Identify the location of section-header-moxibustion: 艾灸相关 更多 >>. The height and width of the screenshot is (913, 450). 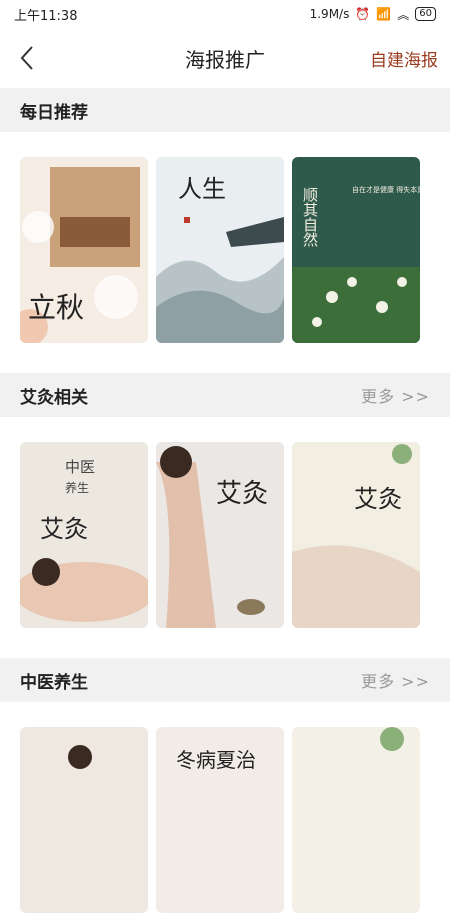
(225, 395).